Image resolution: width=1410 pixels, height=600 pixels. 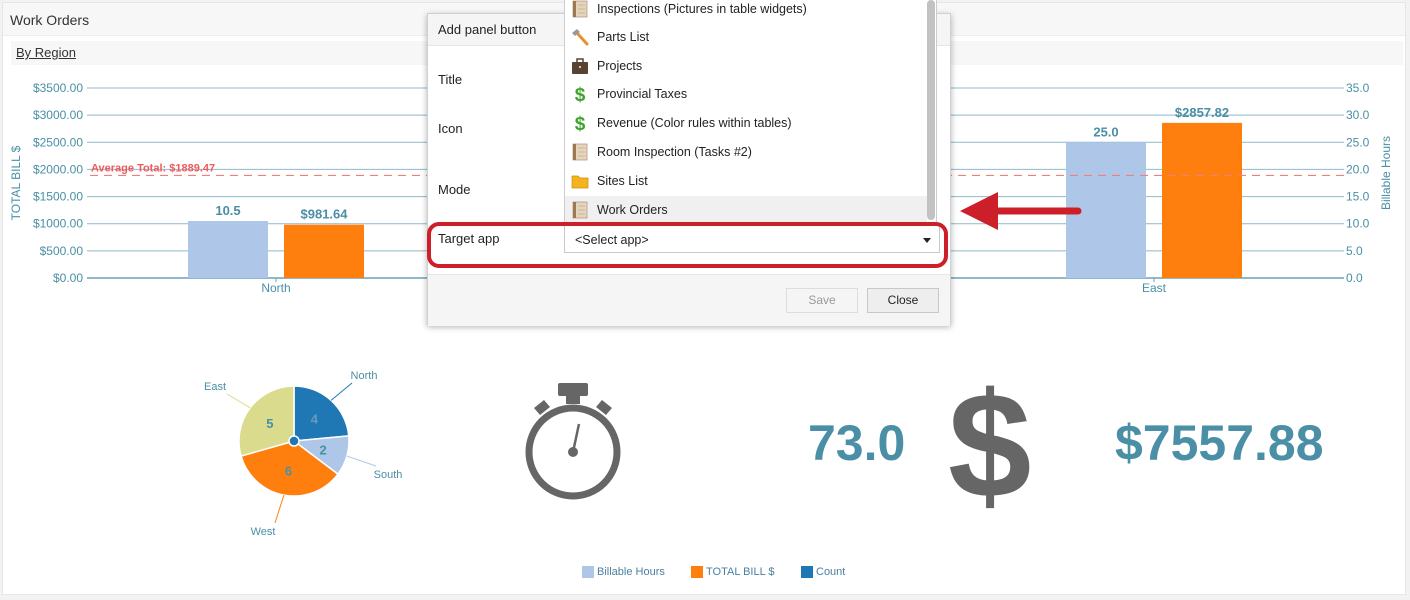 What do you see at coordinates (275, 288) in the screenshot?
I see `x-tick-label: North` at bounding box center [275, 288].